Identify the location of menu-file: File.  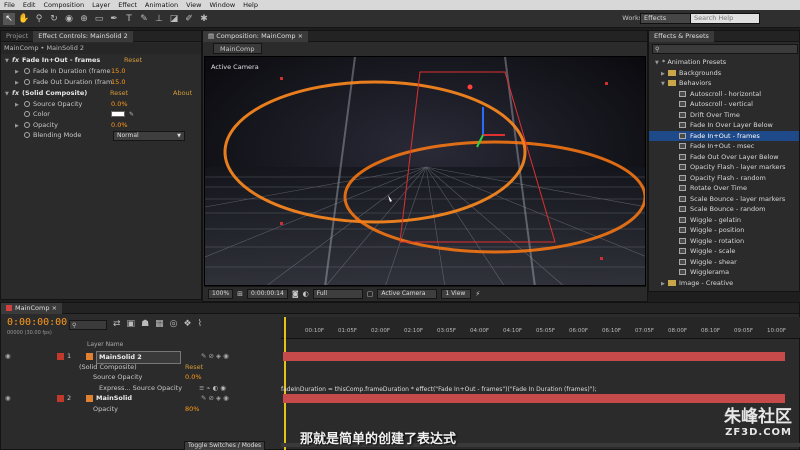
(9, 5).